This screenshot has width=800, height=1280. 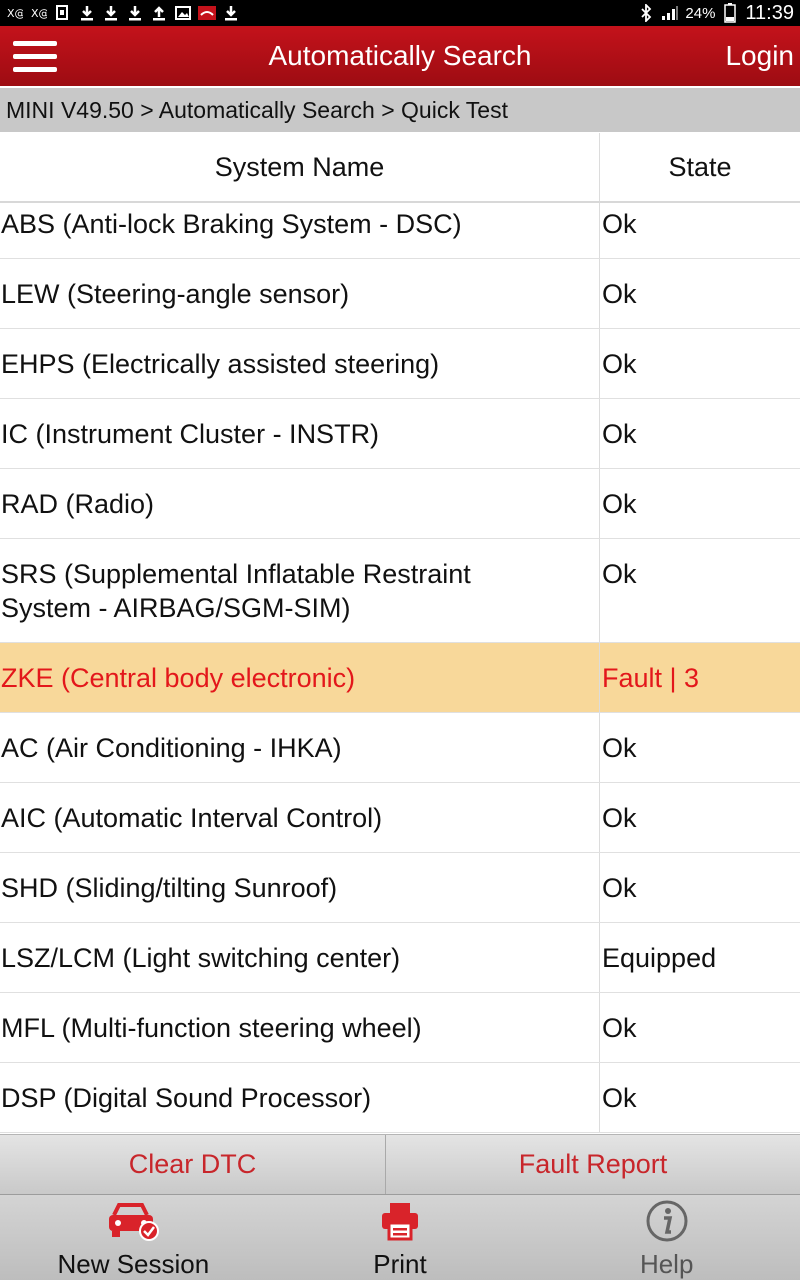 I want to click on notification-icons: X@ X@, so click(x=123, y=13).